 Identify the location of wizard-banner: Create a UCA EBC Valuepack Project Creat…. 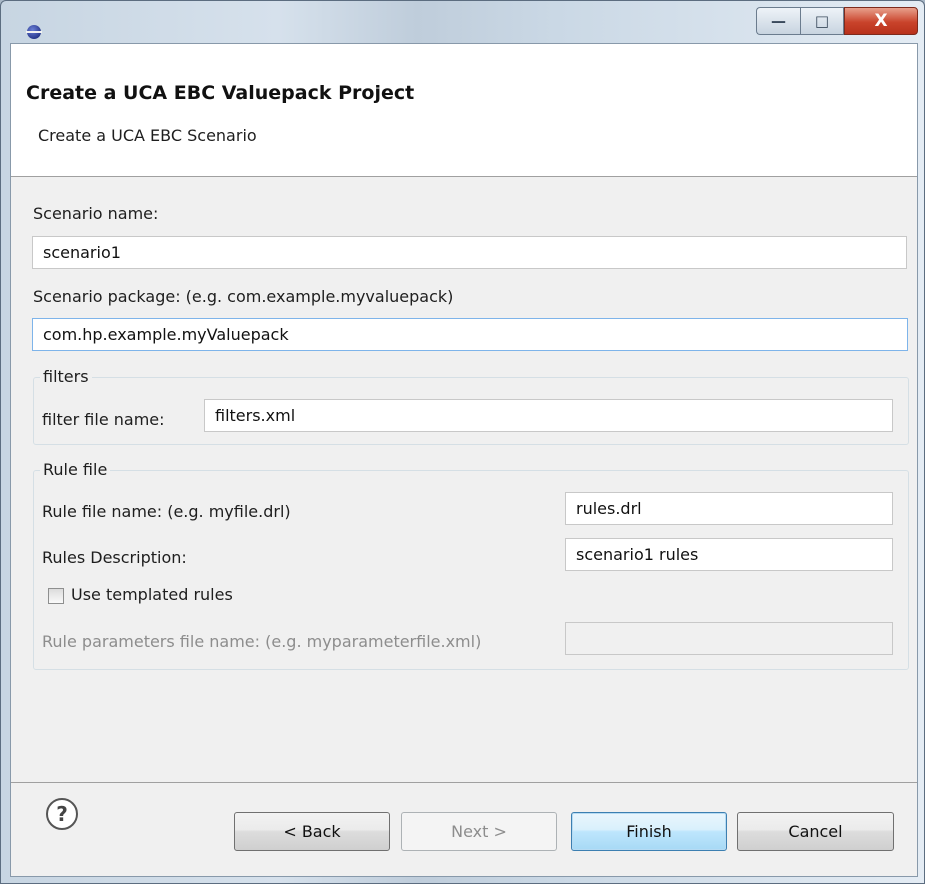
(464, 110).